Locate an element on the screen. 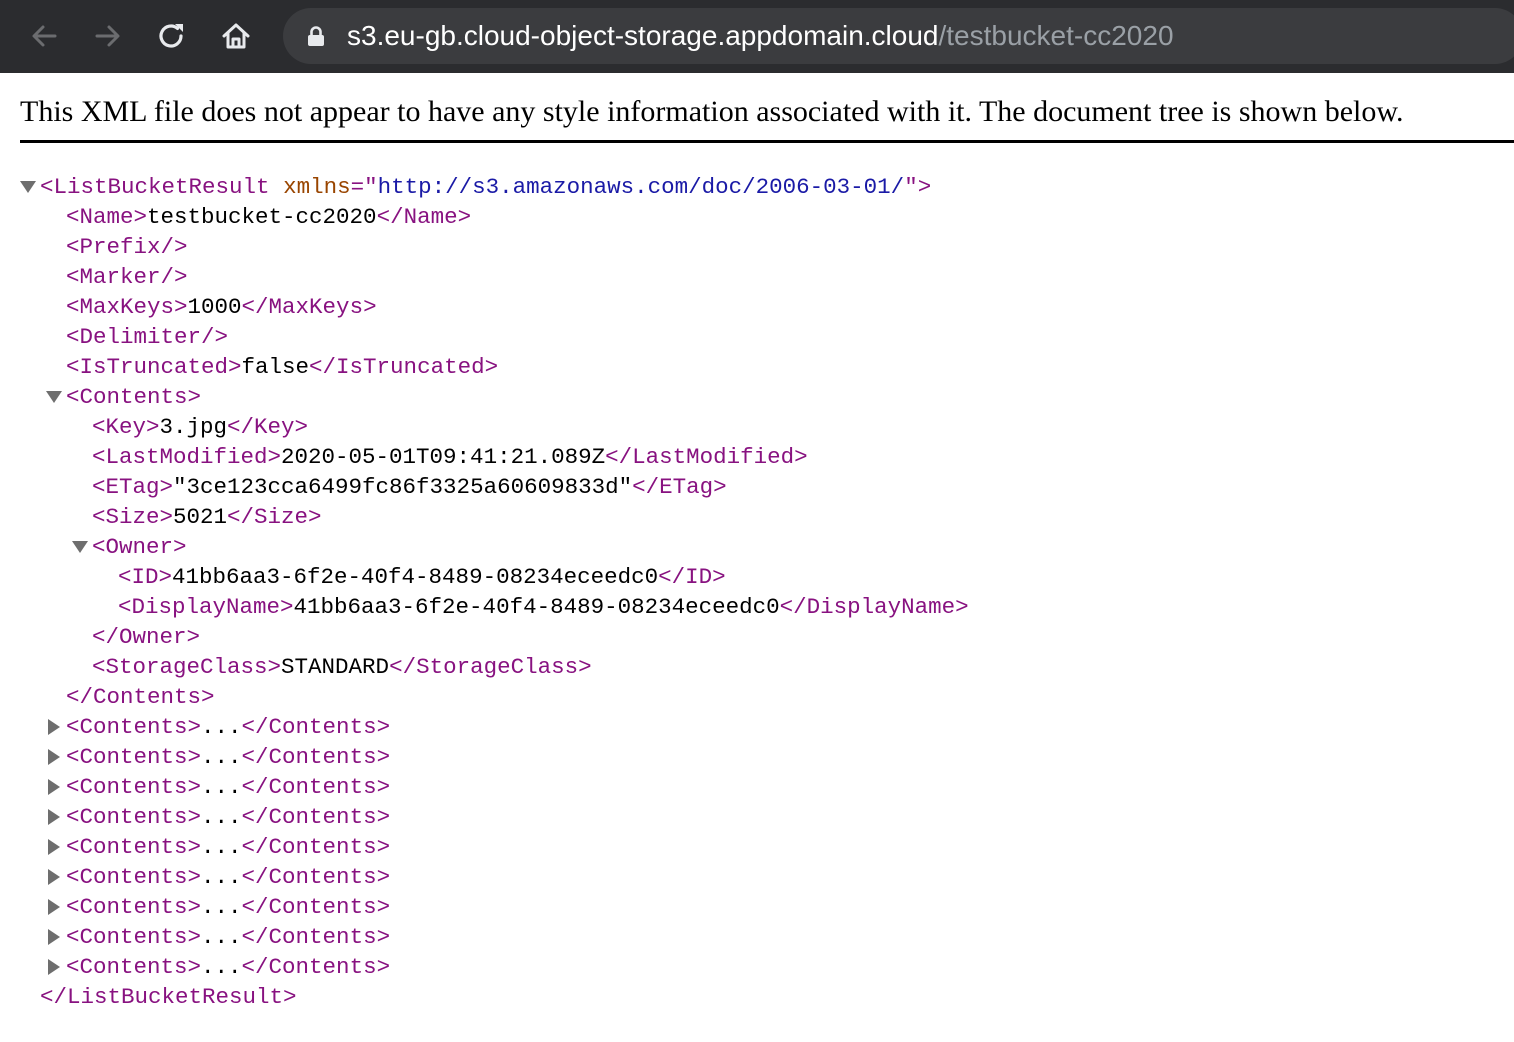 The image size is (1514, 1042). xml-tag: <Name> is located at coordinates (107, 217).